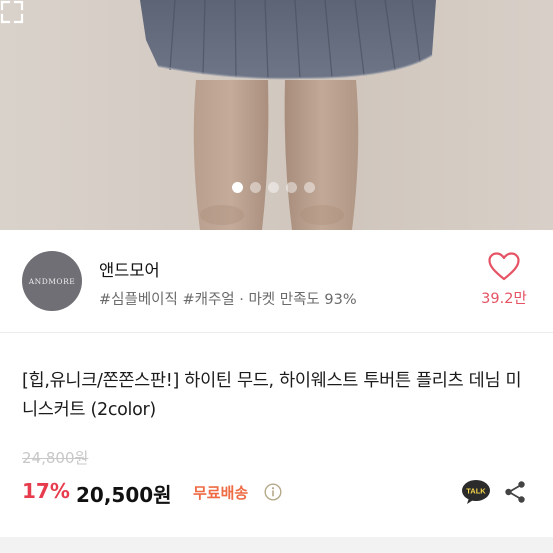 Image resolution: width=553 pixels, height=553 pixels. What do you see at coordinates (55, 458) in the screenshot?
I see `original-price: 24,800원` at bounding box center [55, 458].